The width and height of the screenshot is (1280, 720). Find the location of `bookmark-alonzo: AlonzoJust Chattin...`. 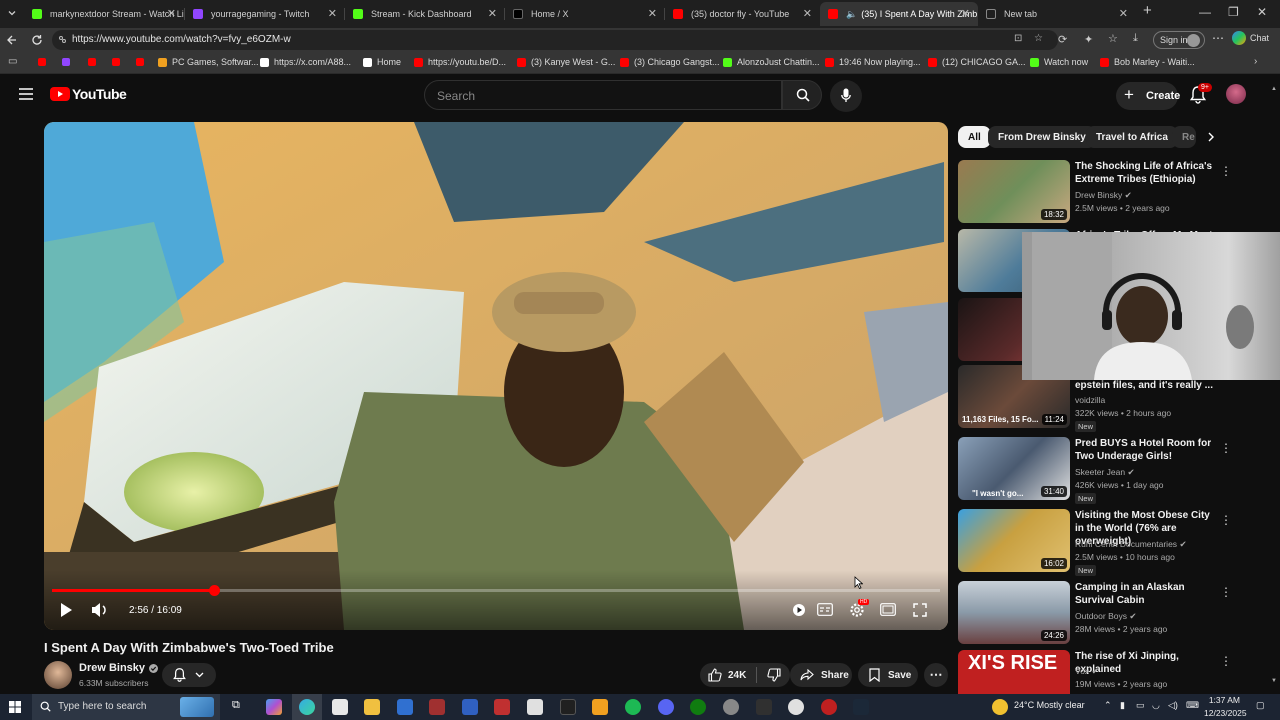

bookmark-alonzo: AlonzoJust Chattin... is located at coordinates (771, 62).